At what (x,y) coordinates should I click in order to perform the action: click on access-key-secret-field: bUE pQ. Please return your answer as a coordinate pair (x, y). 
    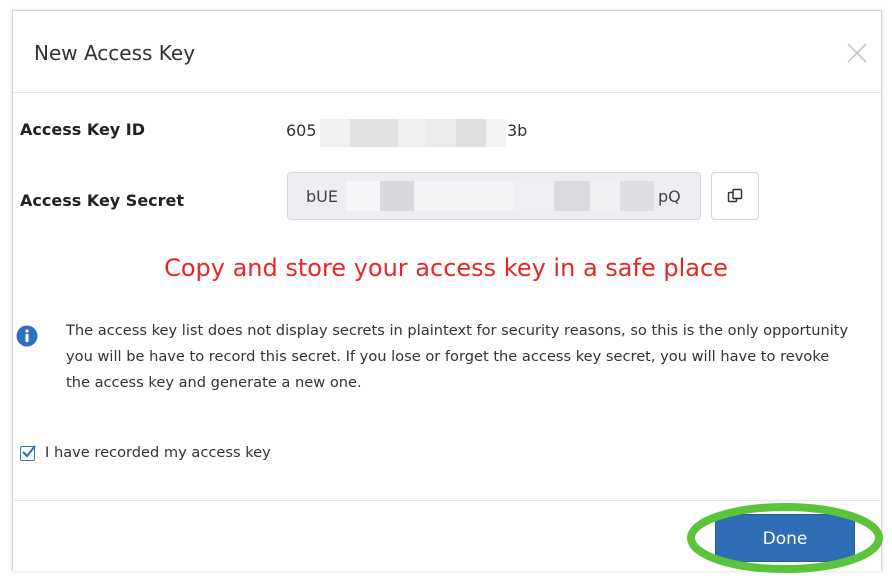
    Looking at the image, I should click on (494, 196).